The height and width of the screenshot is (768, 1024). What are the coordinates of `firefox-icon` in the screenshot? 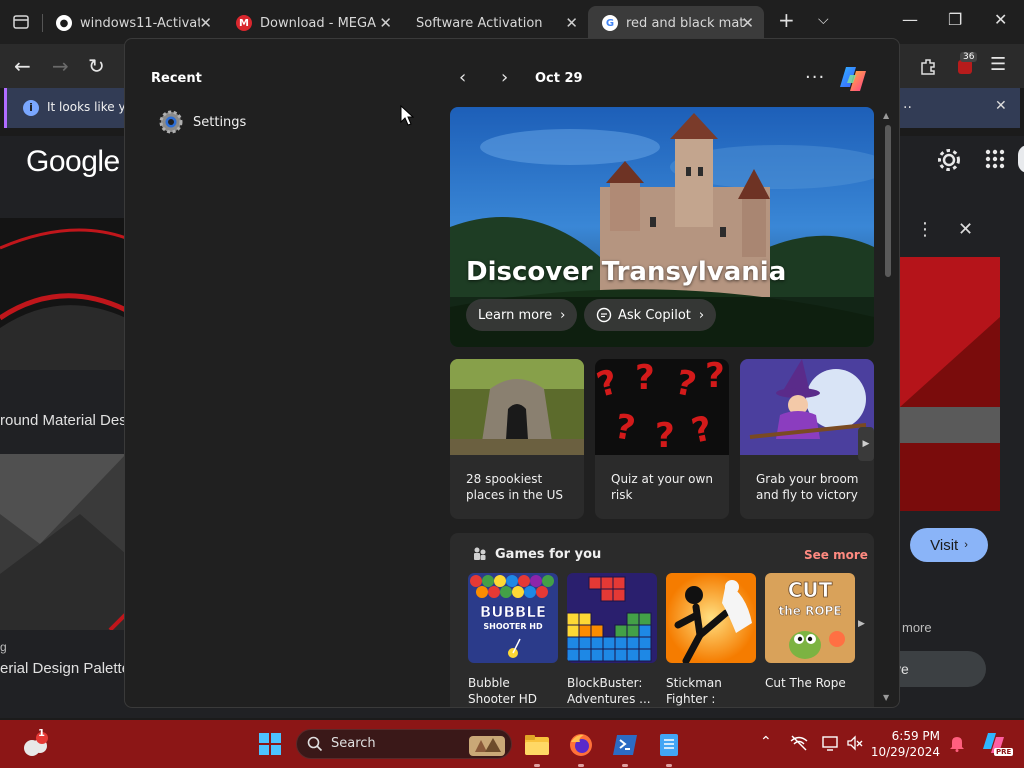 It's located at (581, 745).